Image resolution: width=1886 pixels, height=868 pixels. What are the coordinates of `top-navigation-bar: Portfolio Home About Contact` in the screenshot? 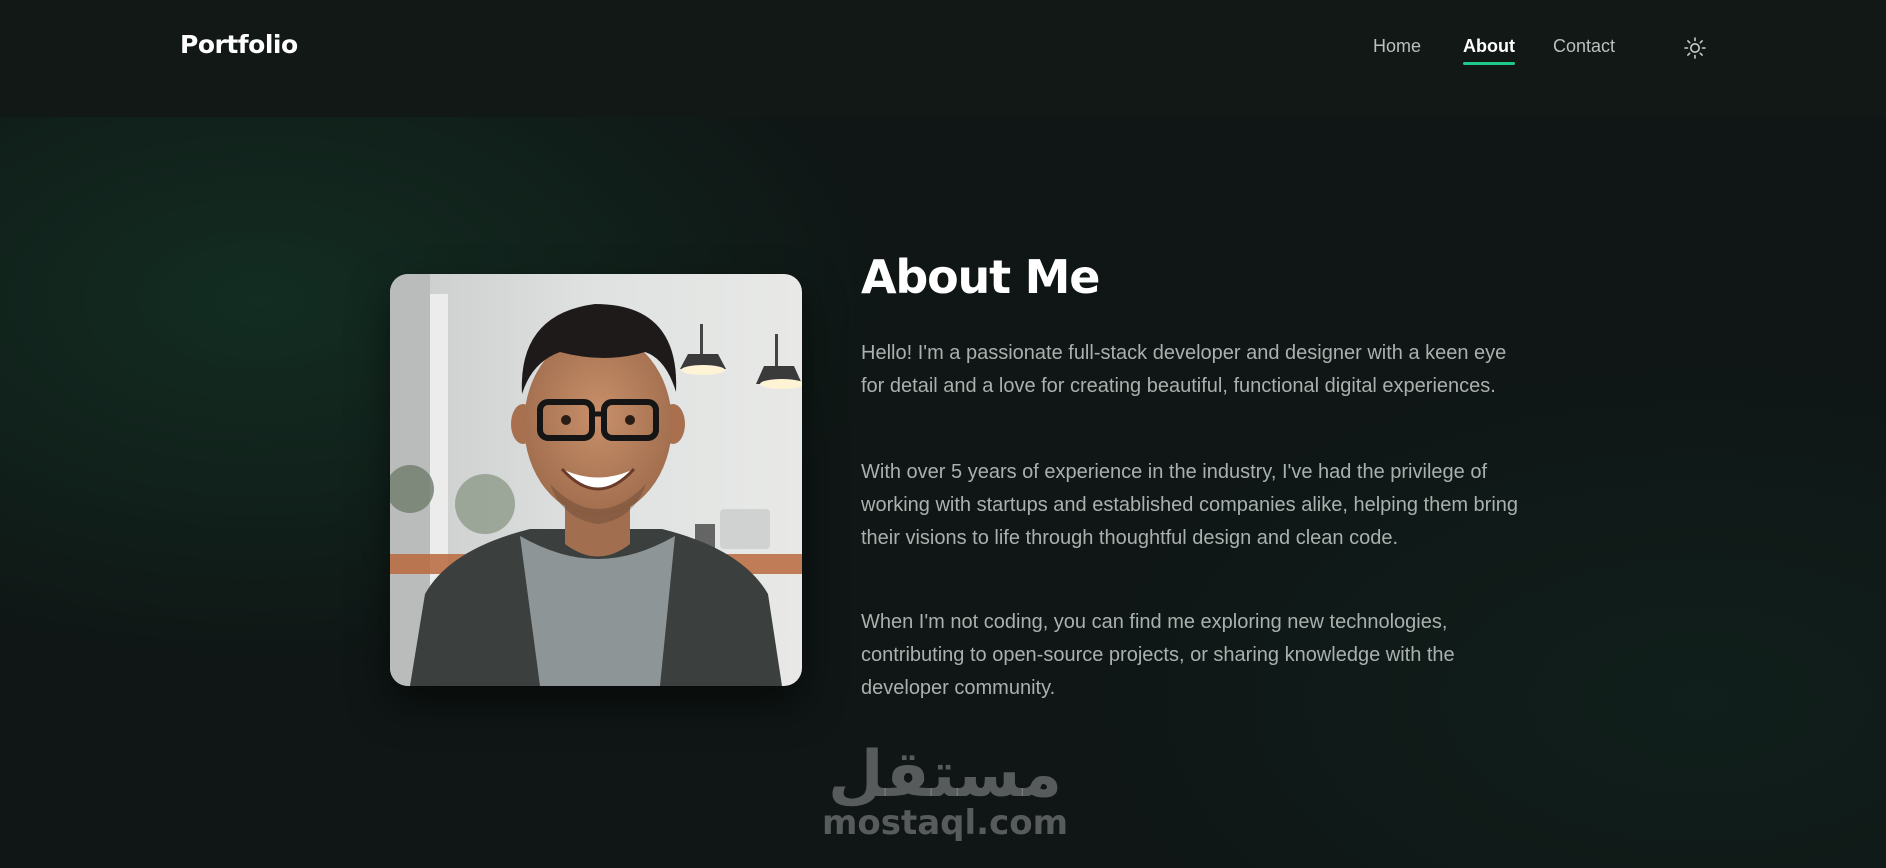 It's located at (943, 58).